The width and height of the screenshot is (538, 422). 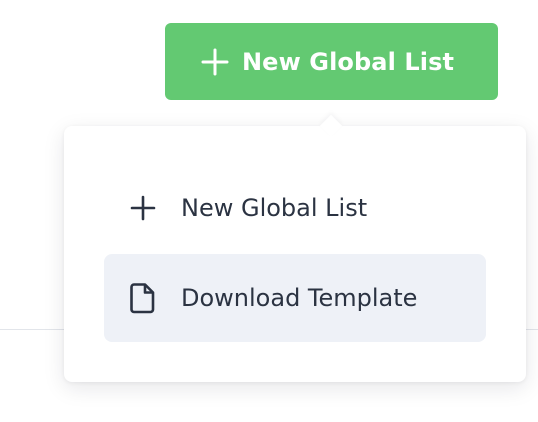 I want to click on document-icon, so click(x=143, y=298).